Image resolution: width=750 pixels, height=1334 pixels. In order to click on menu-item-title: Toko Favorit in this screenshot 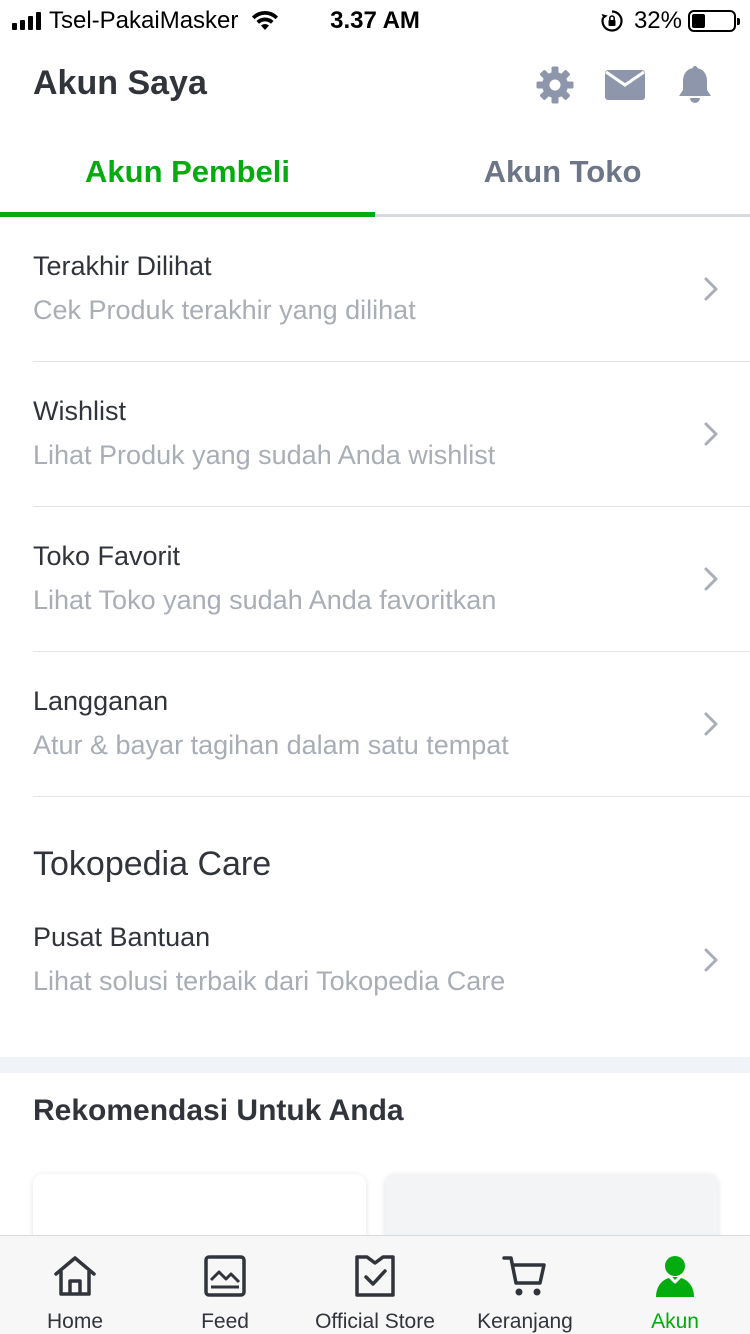, I will do `click(107, 556)`.